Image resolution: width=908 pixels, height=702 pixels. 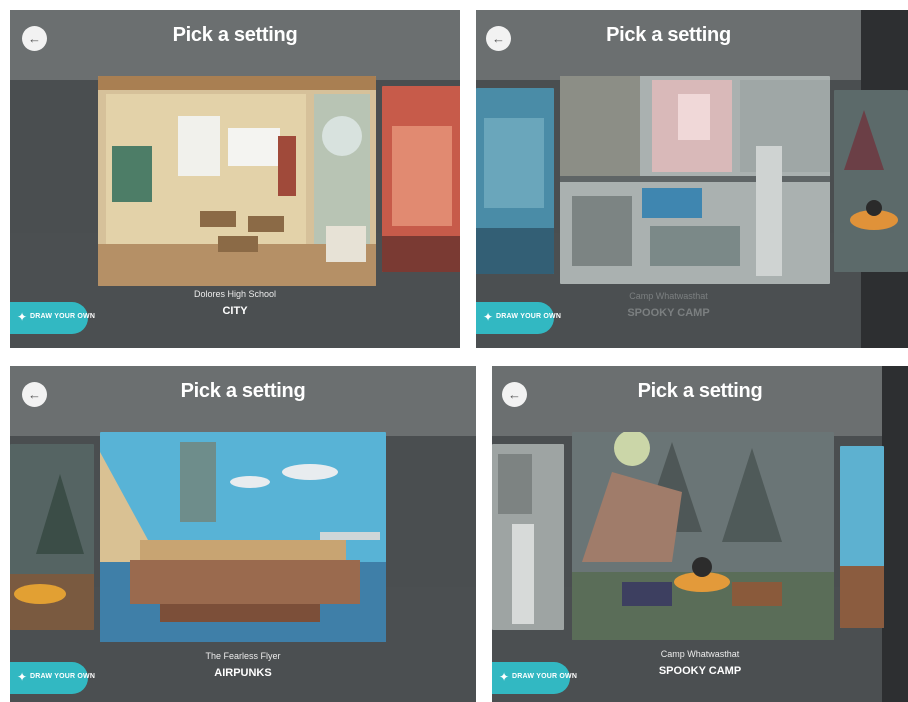 I want to click on classroom-illustration, so click(x=237, y=181).